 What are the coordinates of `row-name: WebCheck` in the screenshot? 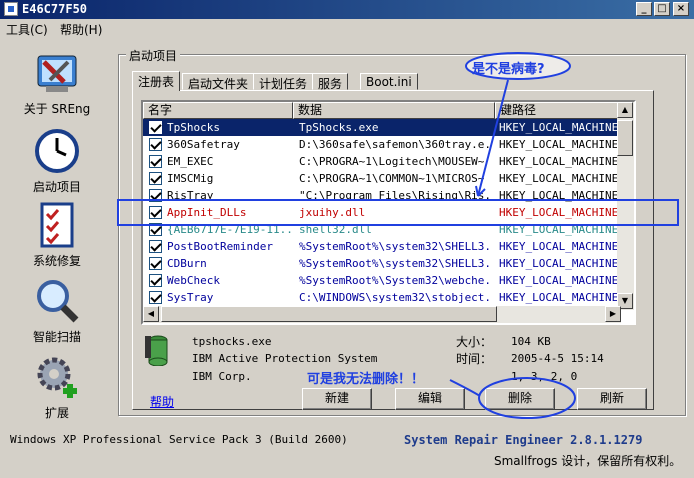 It's located at (193, 280).